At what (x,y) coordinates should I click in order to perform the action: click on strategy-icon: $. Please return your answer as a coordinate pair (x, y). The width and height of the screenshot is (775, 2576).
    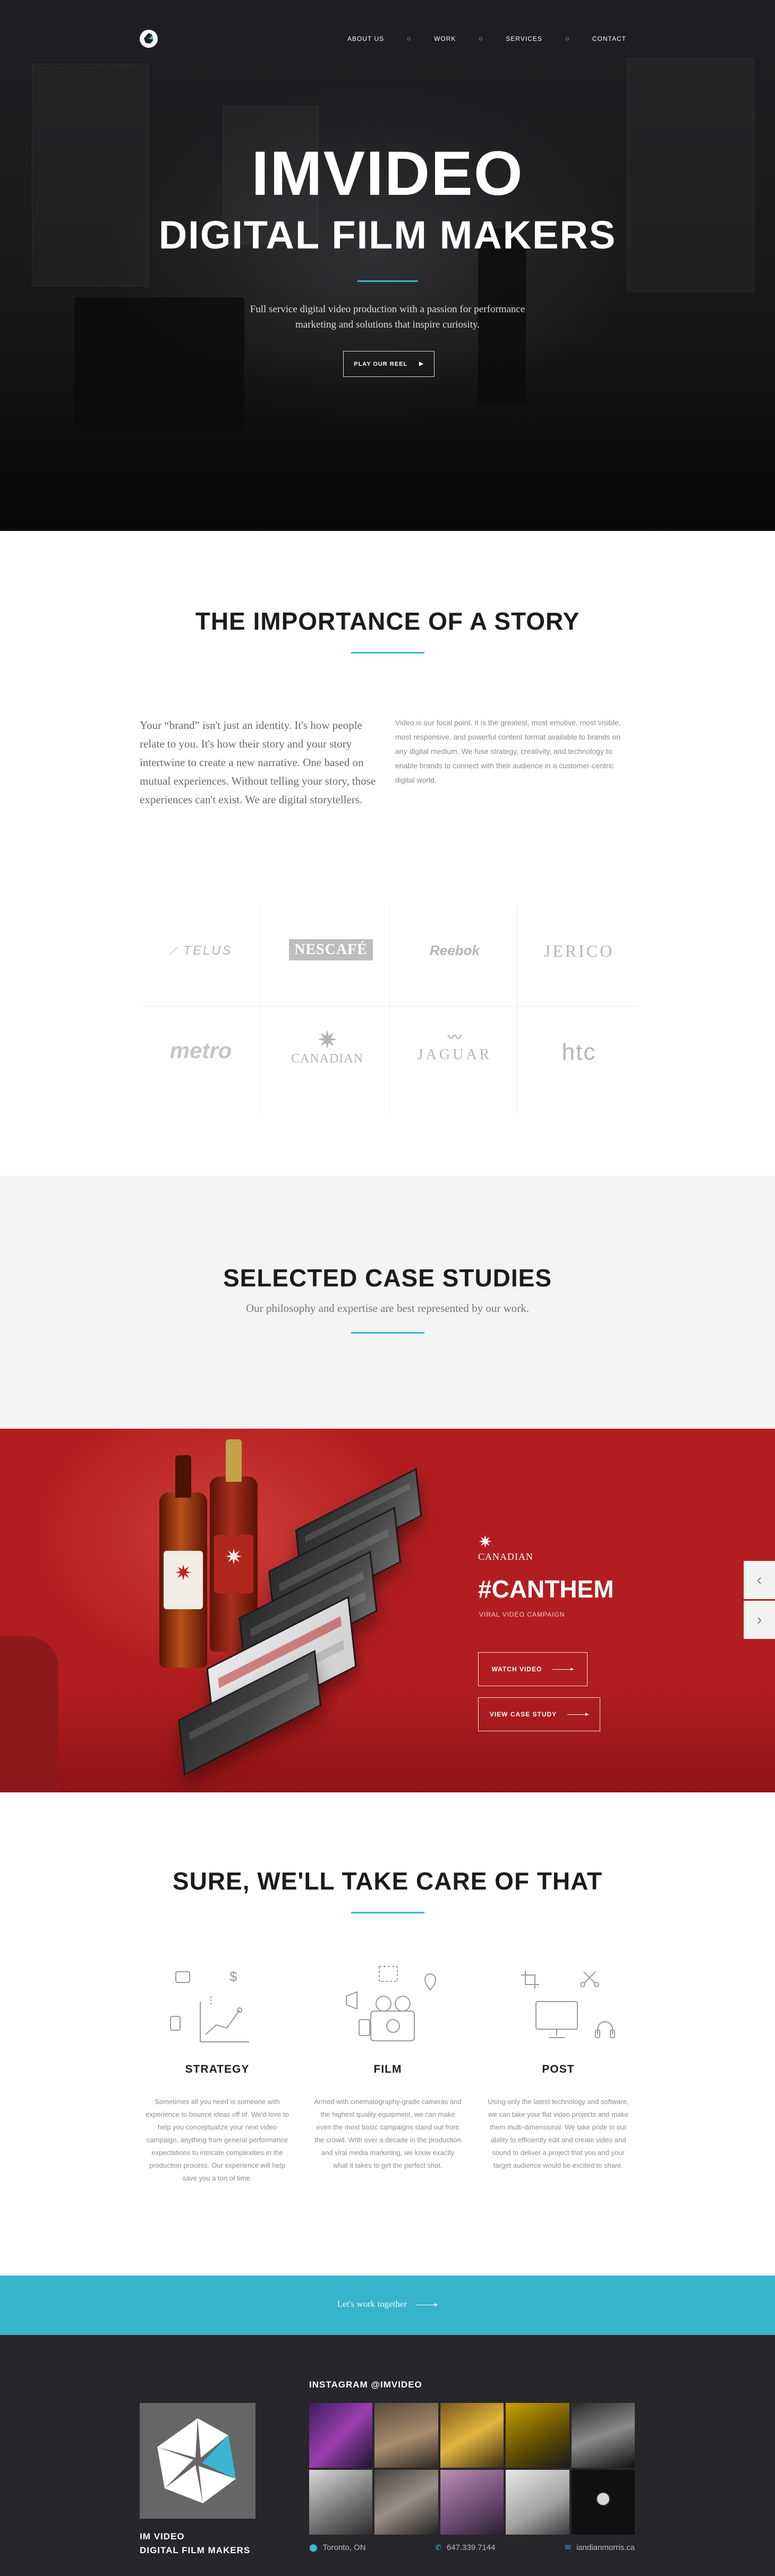
    Looking at the image, I should click on (209, 2006).